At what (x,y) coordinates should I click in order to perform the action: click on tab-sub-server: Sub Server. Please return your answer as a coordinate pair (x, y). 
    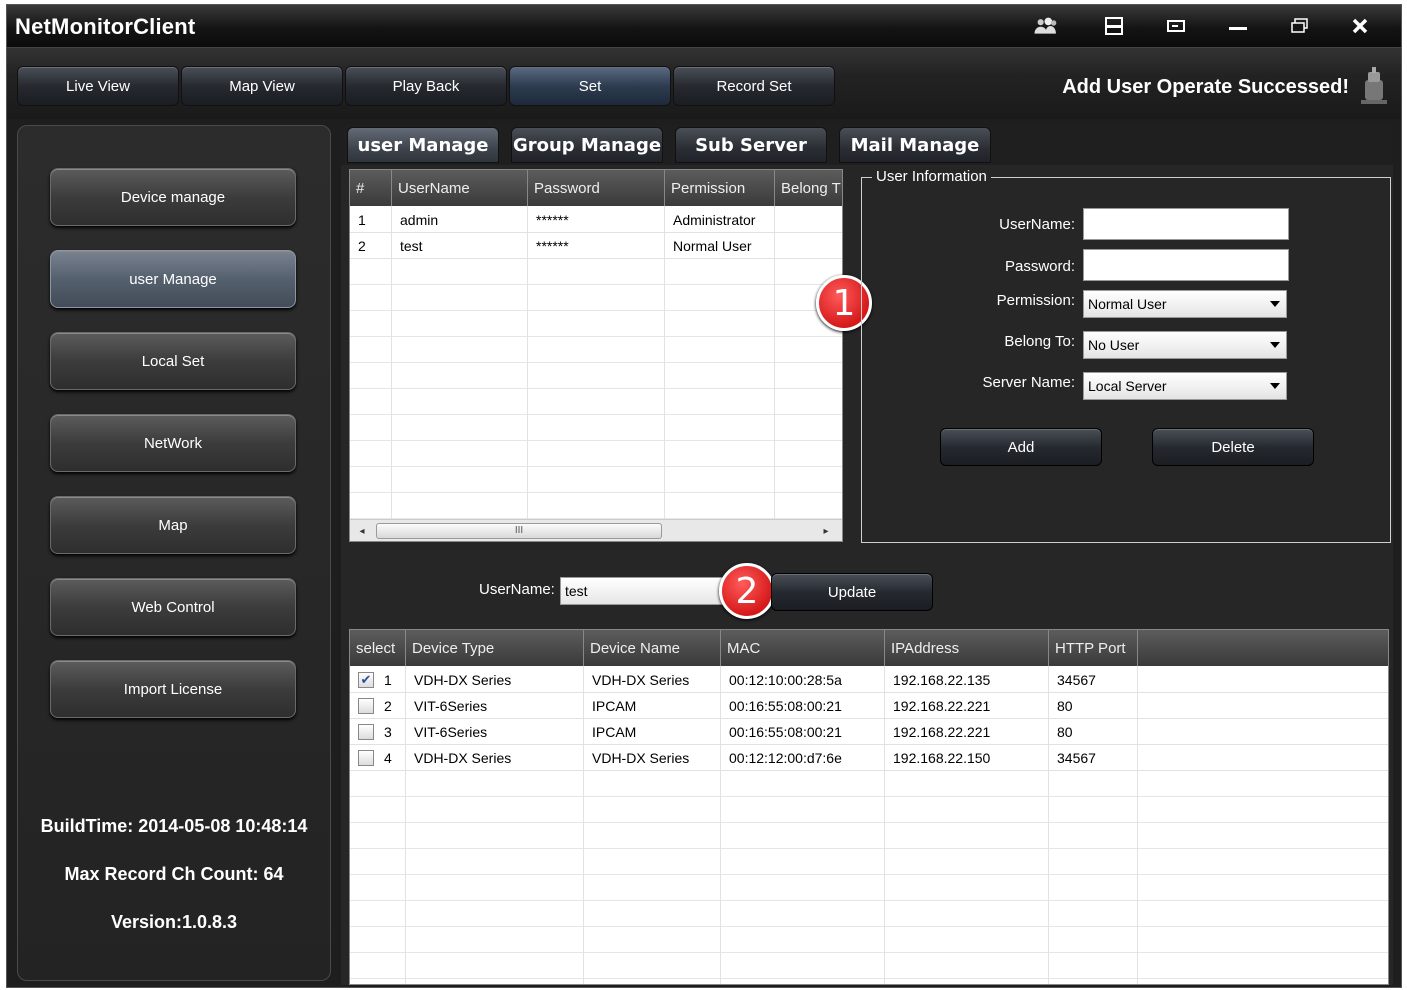
    Looking at the image, I should click on (751, 145).